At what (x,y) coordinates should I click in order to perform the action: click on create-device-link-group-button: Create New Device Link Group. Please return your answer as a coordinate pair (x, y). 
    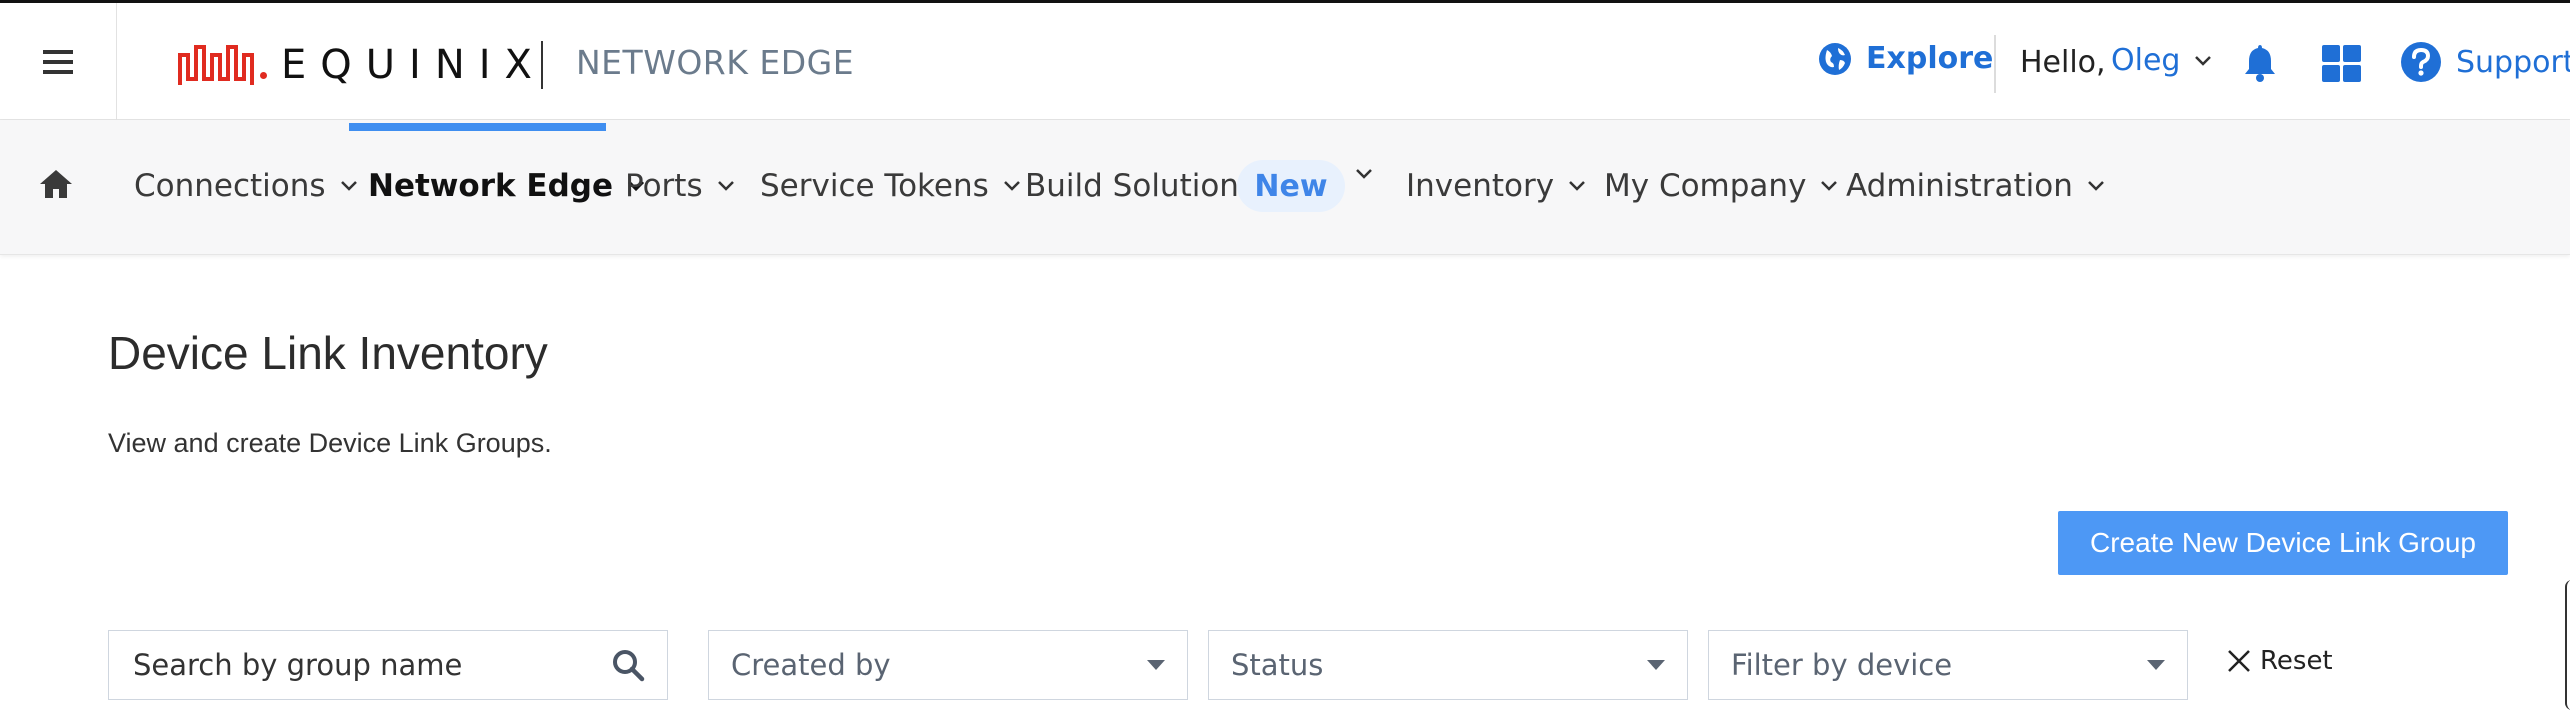
    Looking at the image, I should click on (2283, 543).